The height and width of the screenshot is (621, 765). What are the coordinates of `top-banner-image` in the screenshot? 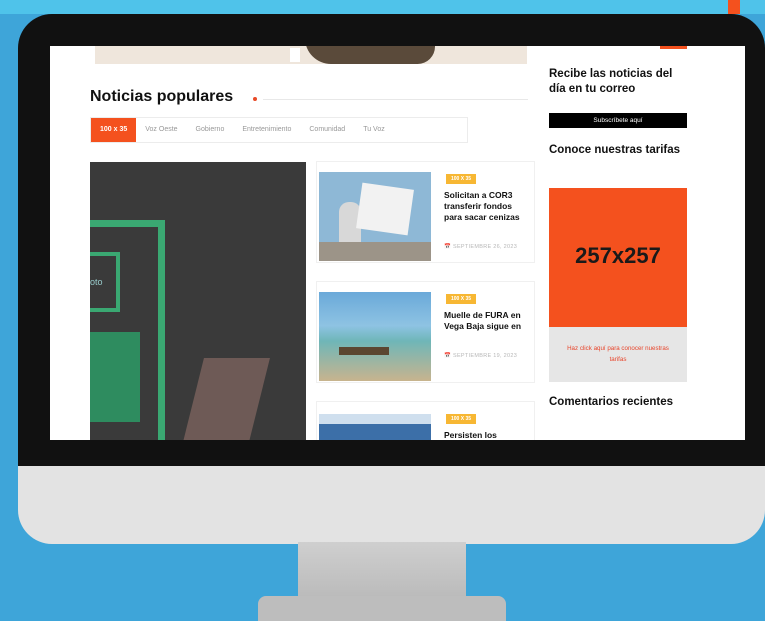 It's located at (311, 55).